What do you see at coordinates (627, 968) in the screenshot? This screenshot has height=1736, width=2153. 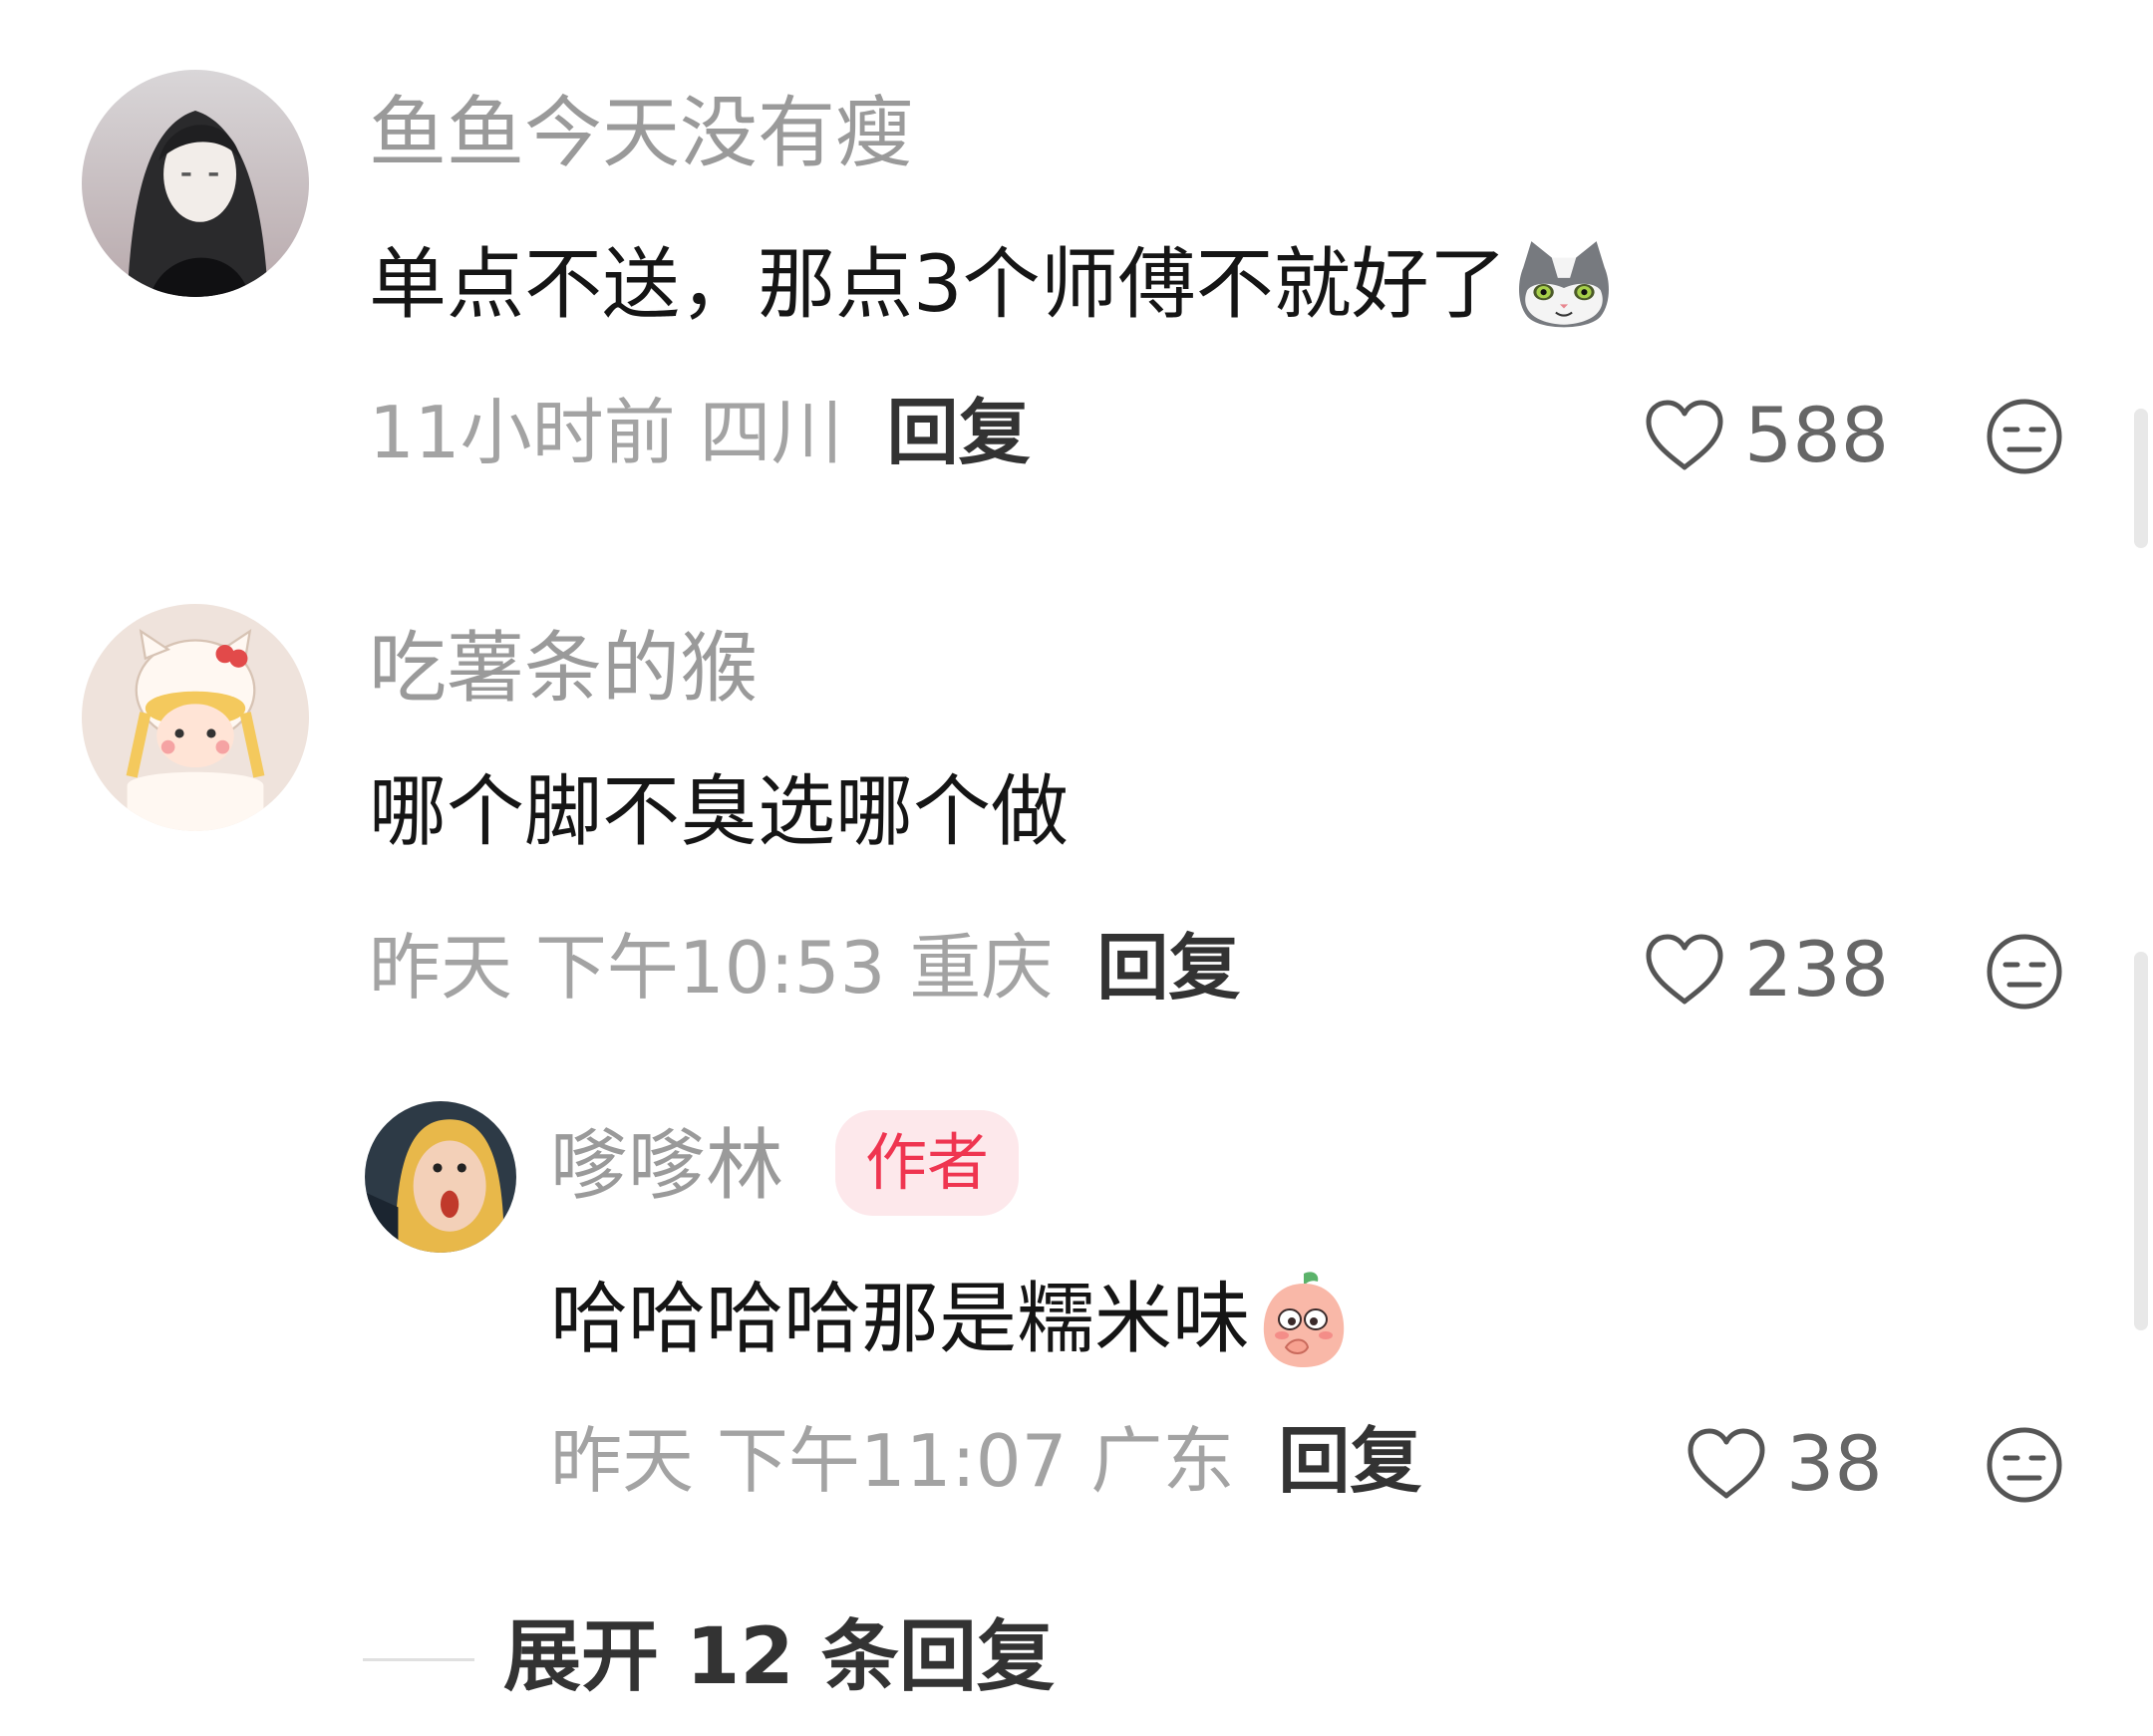 I see `comment-time: 昨天 下午10:53` at bounding box center [627, 968].